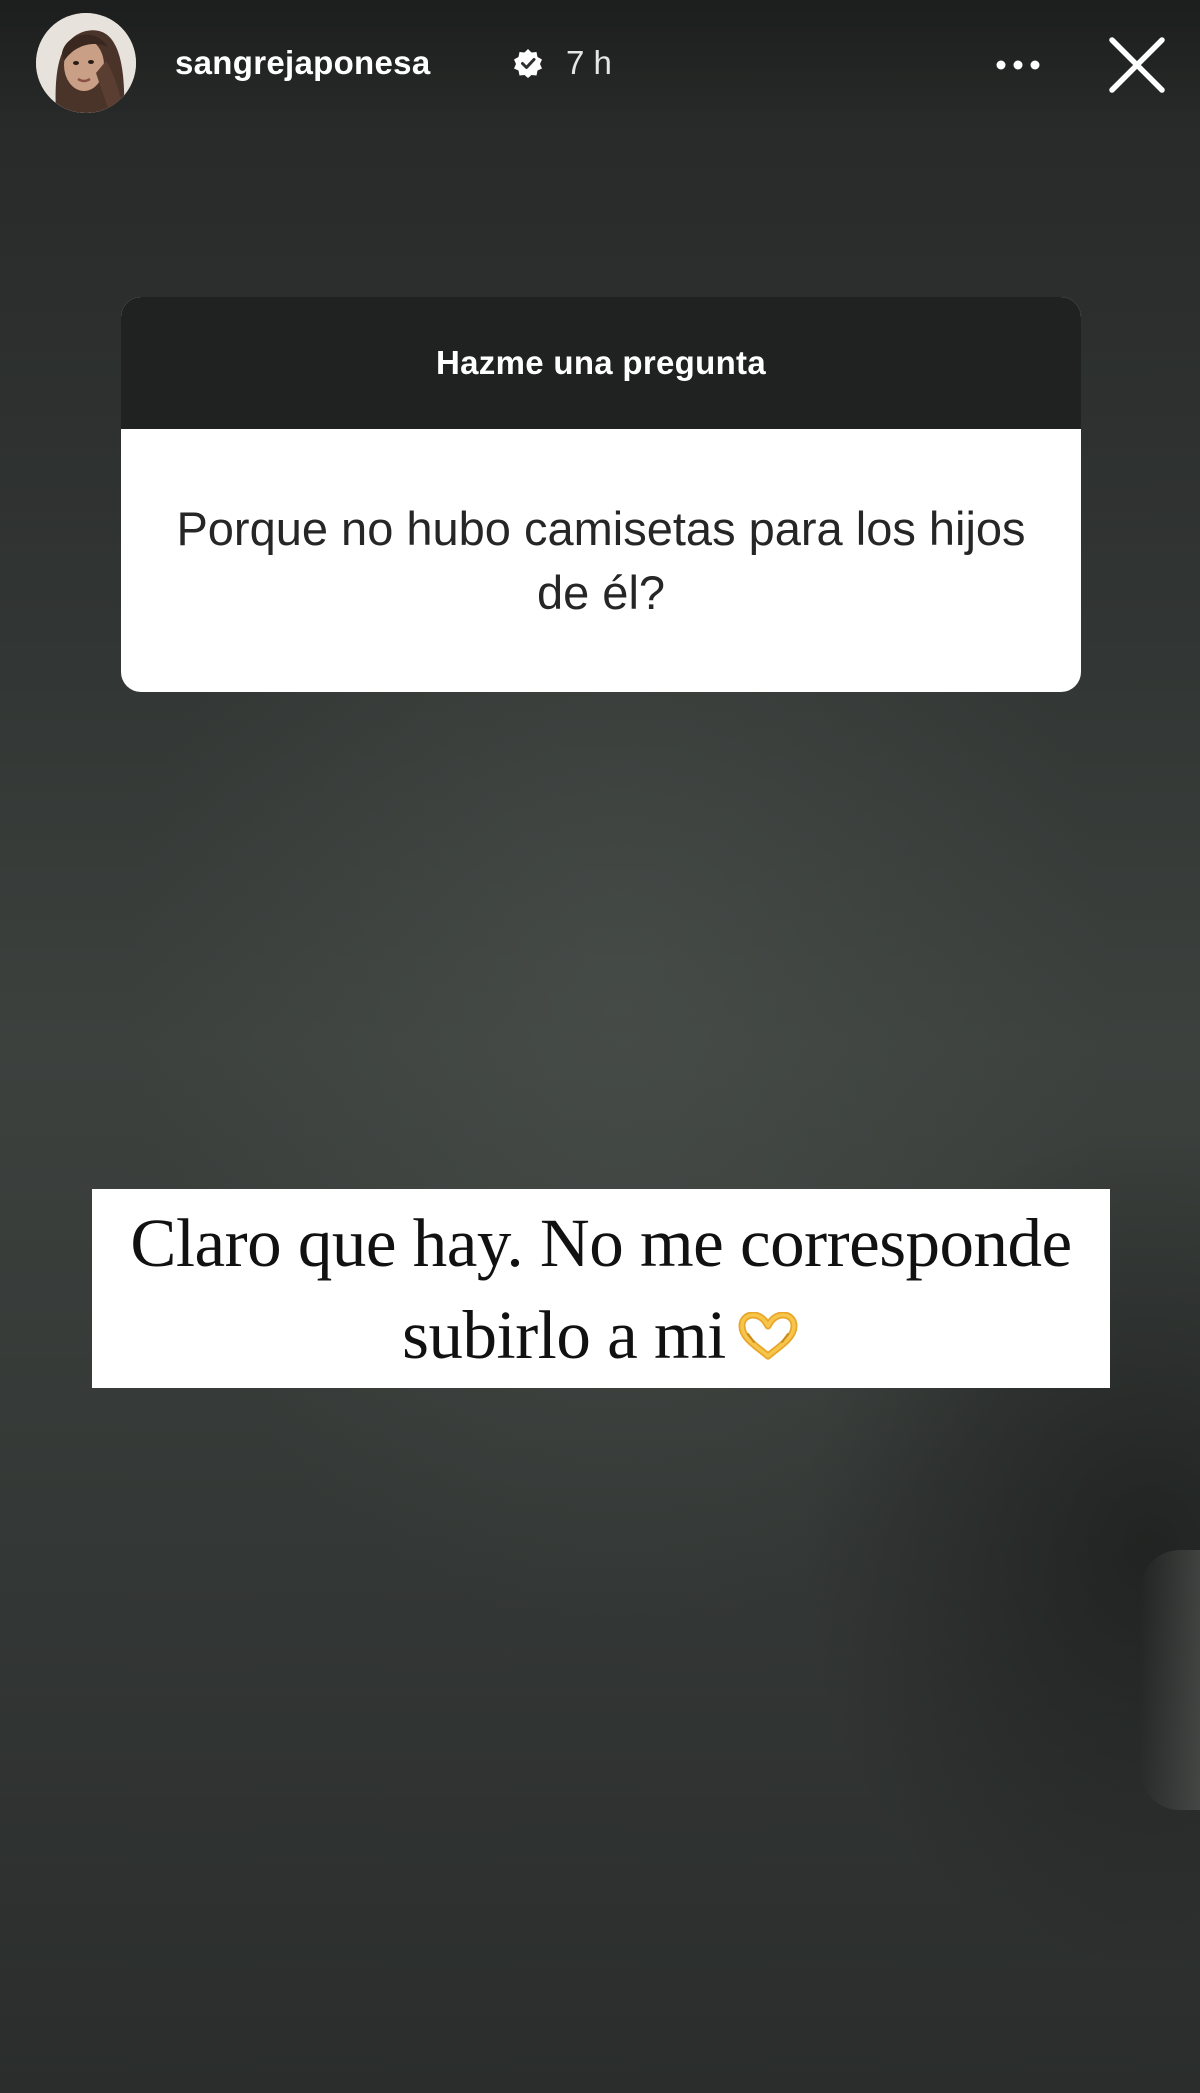 The image size is (1200, 2093). I want to click on heart-hands-icon, so click(768, 1335).